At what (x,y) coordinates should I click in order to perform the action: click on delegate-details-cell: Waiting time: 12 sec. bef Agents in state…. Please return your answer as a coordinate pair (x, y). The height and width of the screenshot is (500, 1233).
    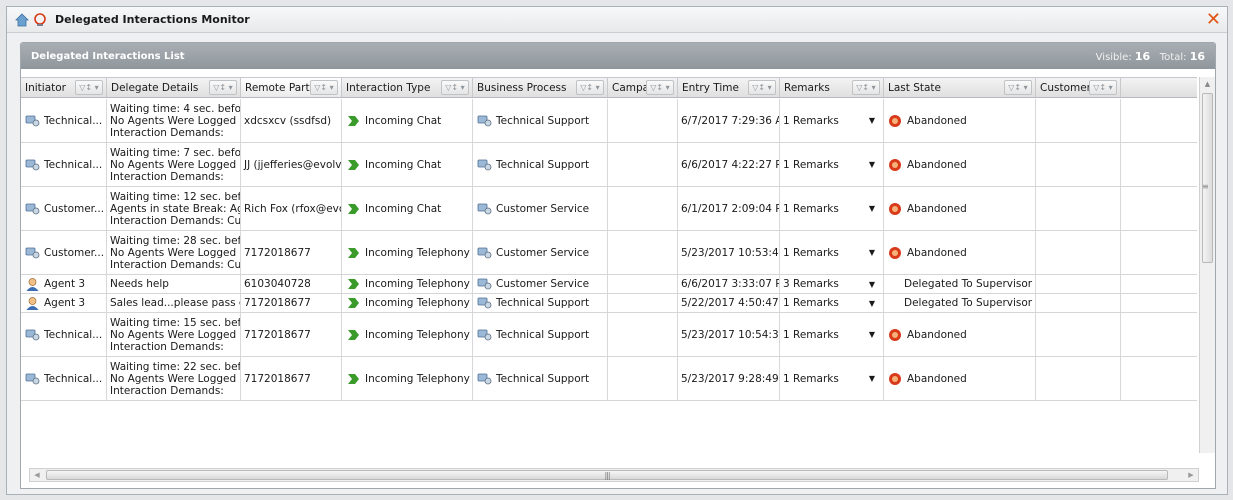
    Looking at the image, I should click on (174, 208).